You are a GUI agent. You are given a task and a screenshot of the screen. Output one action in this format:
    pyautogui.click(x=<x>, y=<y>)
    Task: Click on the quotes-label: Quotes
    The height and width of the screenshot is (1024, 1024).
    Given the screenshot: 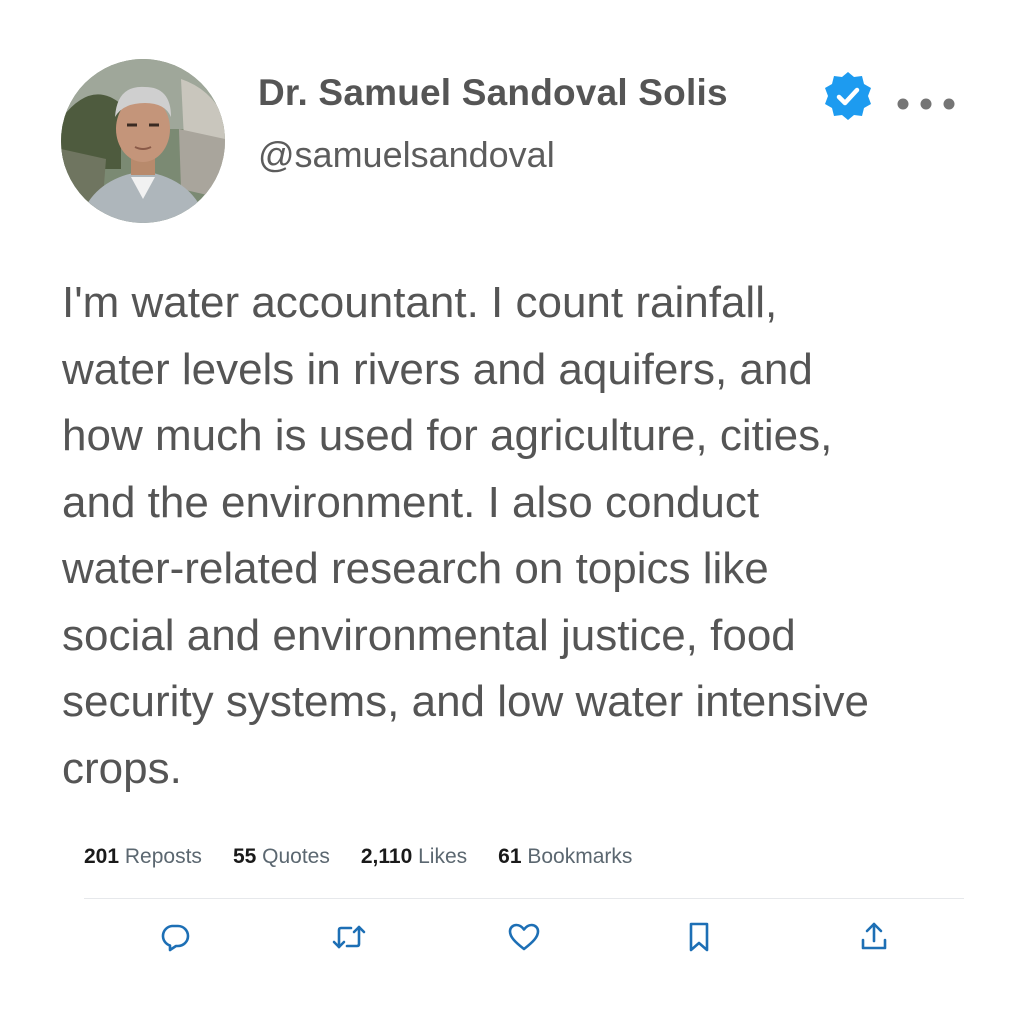 What is the action you would take?
    pyautogui.click(x=296, y=856)
    